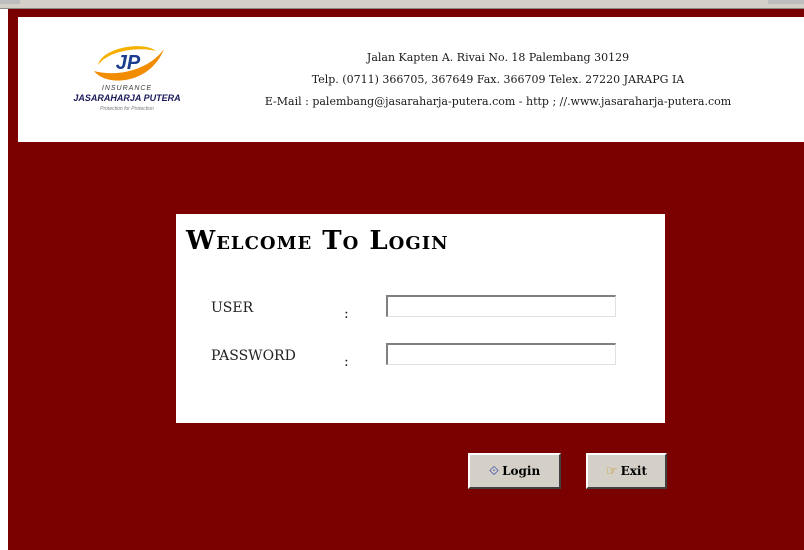 This screenshot has width=804, height=550. What do you see at coordinates (346, 362) in the screenshot?
I see `password-colon: :` at bounding box center [346, 362].